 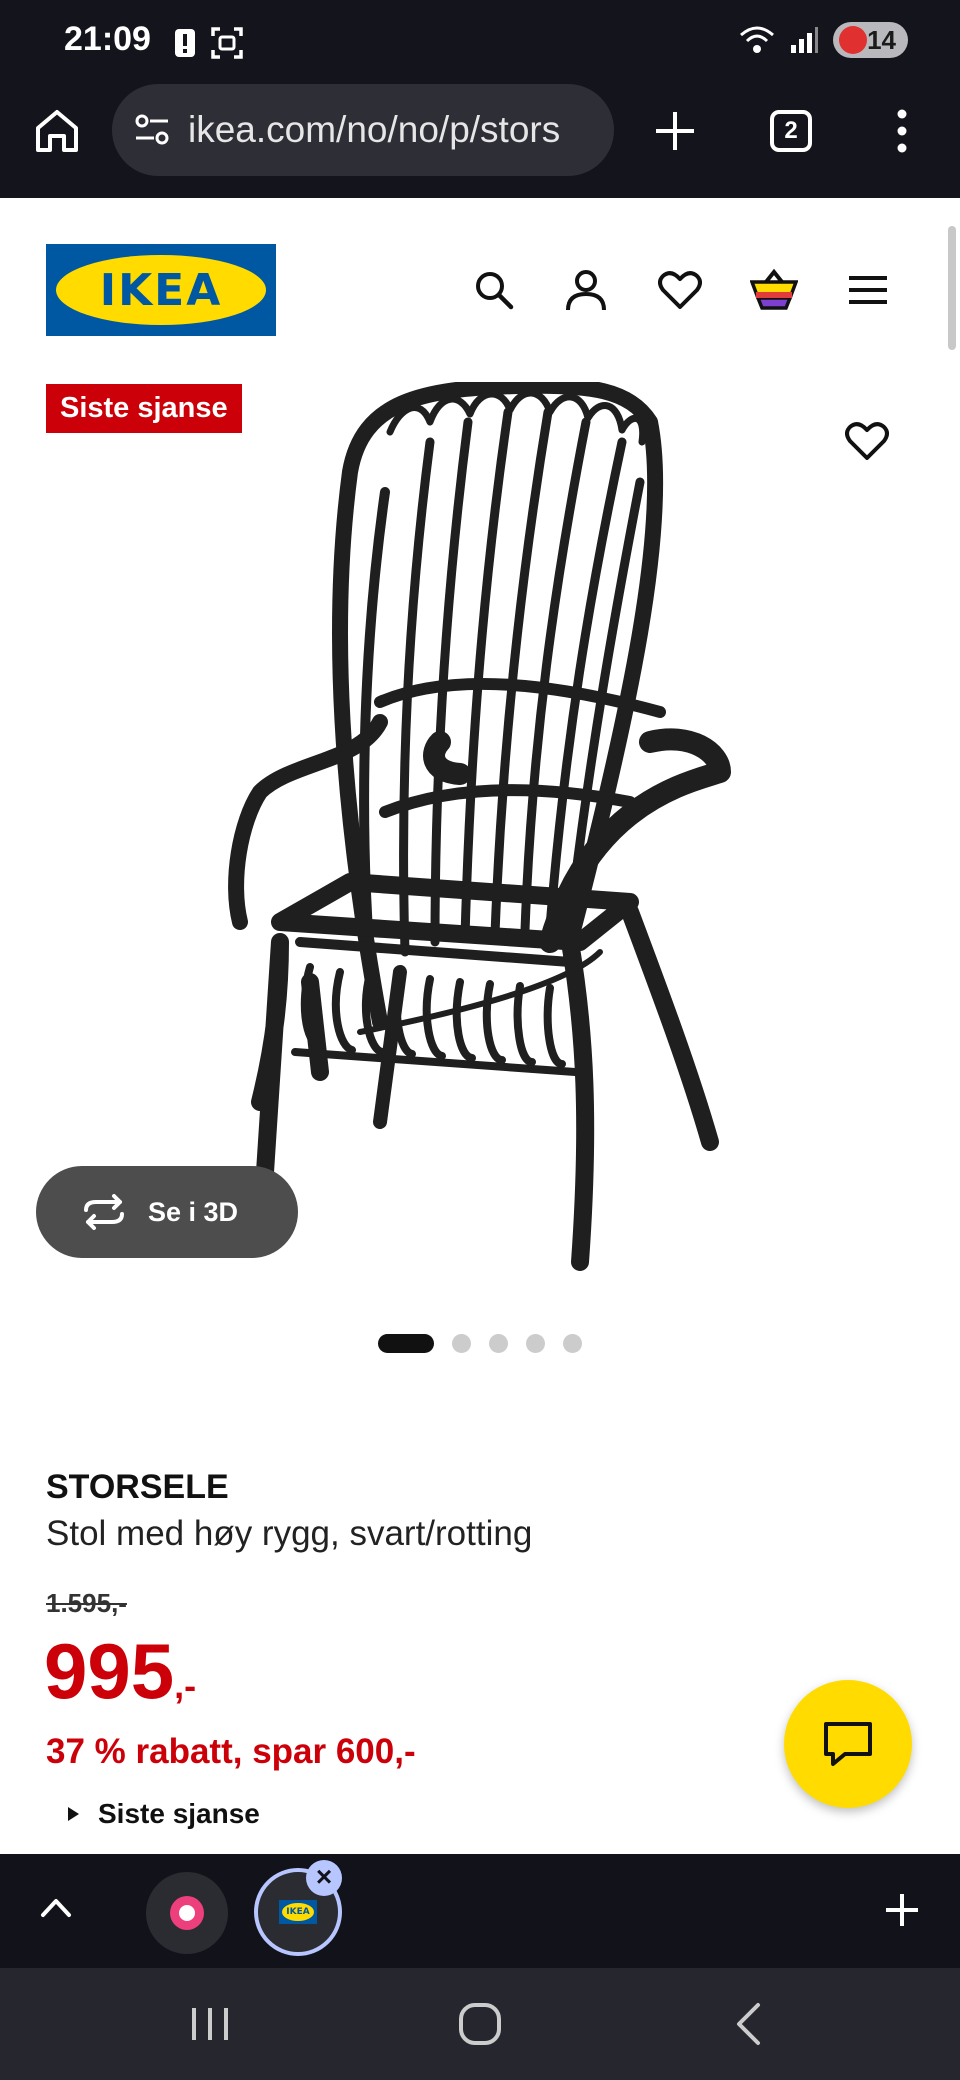 I want to click on heart-icon, so click(x=867, y=441).